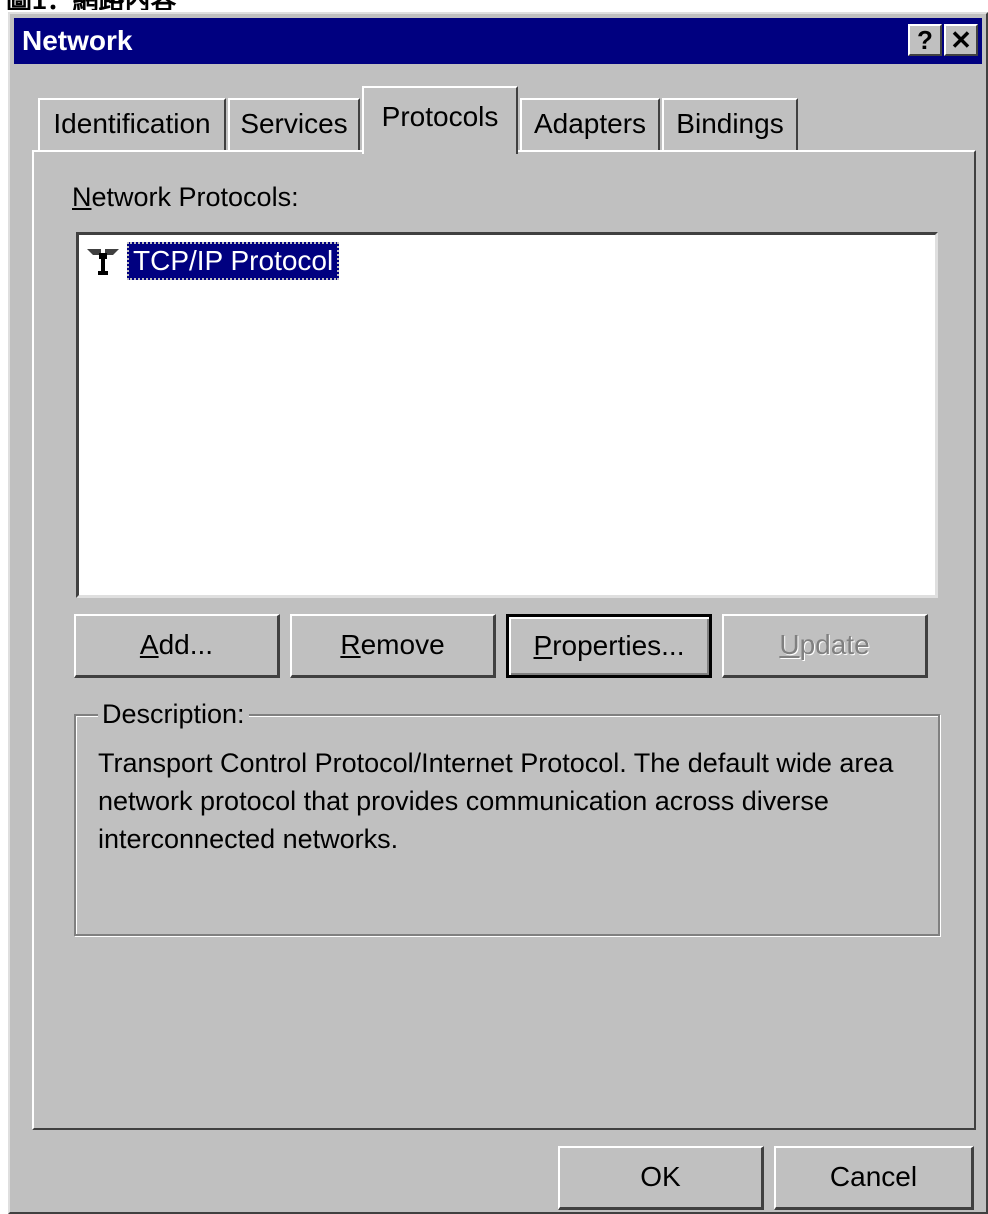  I want to click on tab-identification: Identification, so click(132, 124).